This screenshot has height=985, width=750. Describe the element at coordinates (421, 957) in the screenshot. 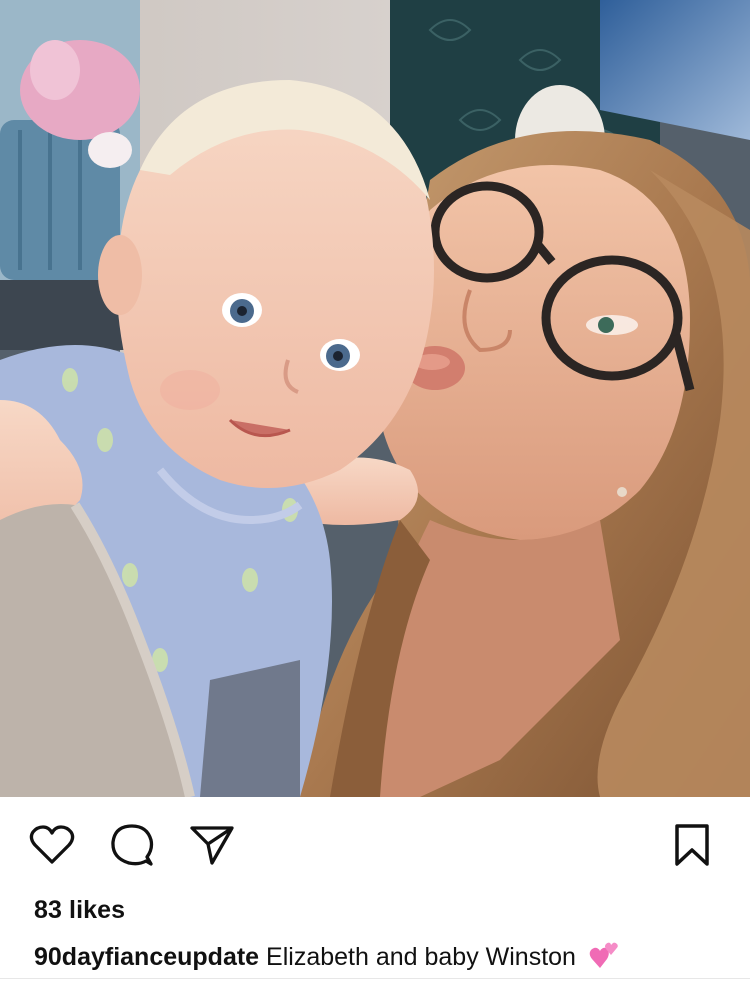

I see `caption-text: Elizabeth and baby Winston` at that location.